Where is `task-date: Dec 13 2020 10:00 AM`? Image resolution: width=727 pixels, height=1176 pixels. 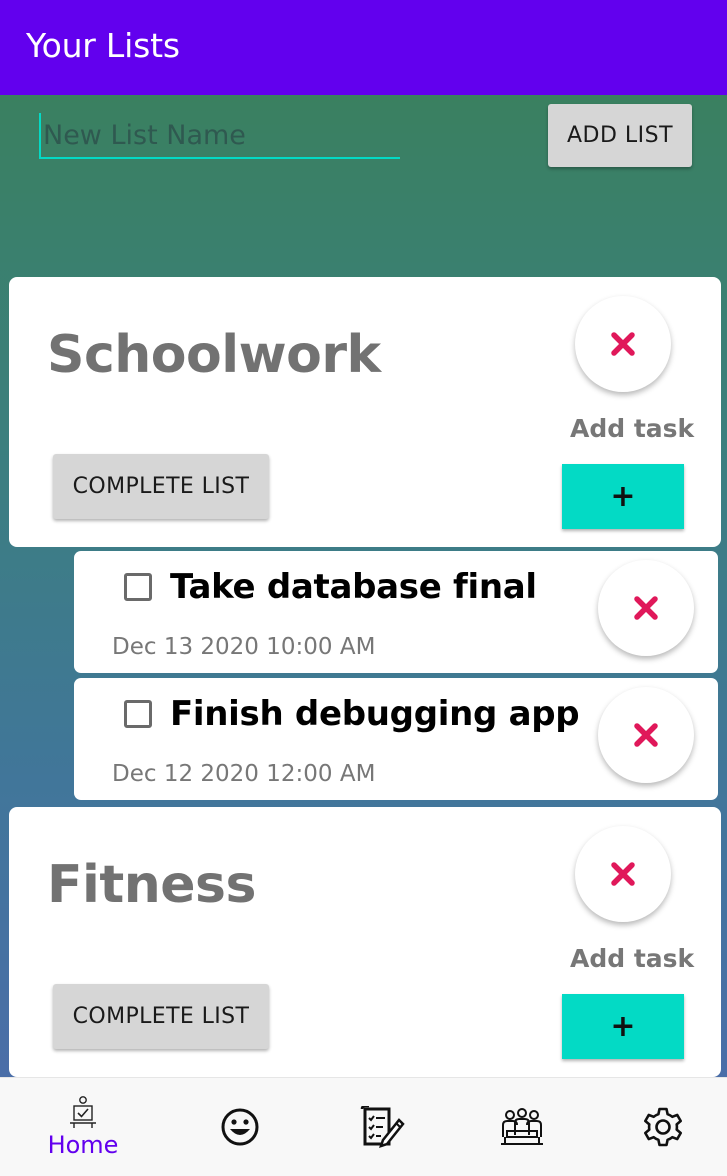 task-date: Dec 13 2020 10:00 AM is located at coordinates (244, 647).